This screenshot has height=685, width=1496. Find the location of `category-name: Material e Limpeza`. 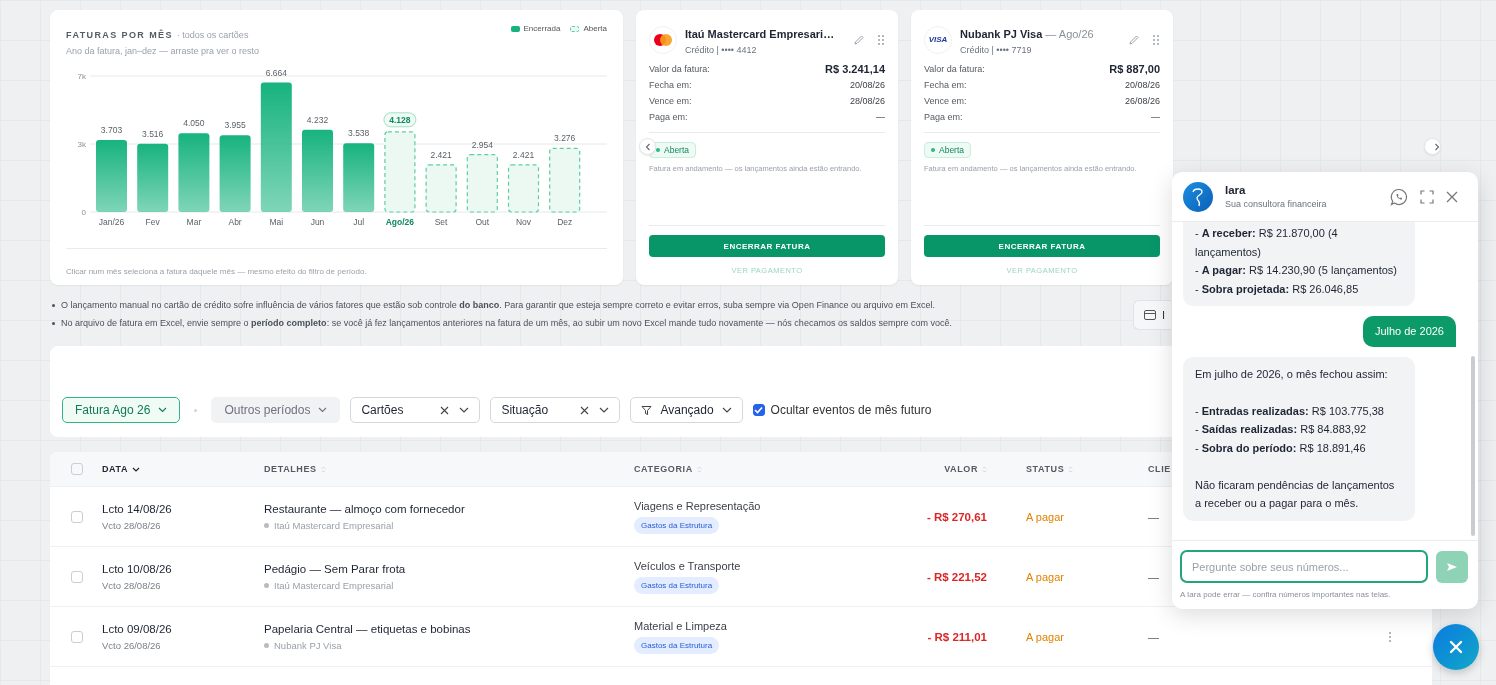

category-name: Material e Limpeza is located at coordinates (680, 625).